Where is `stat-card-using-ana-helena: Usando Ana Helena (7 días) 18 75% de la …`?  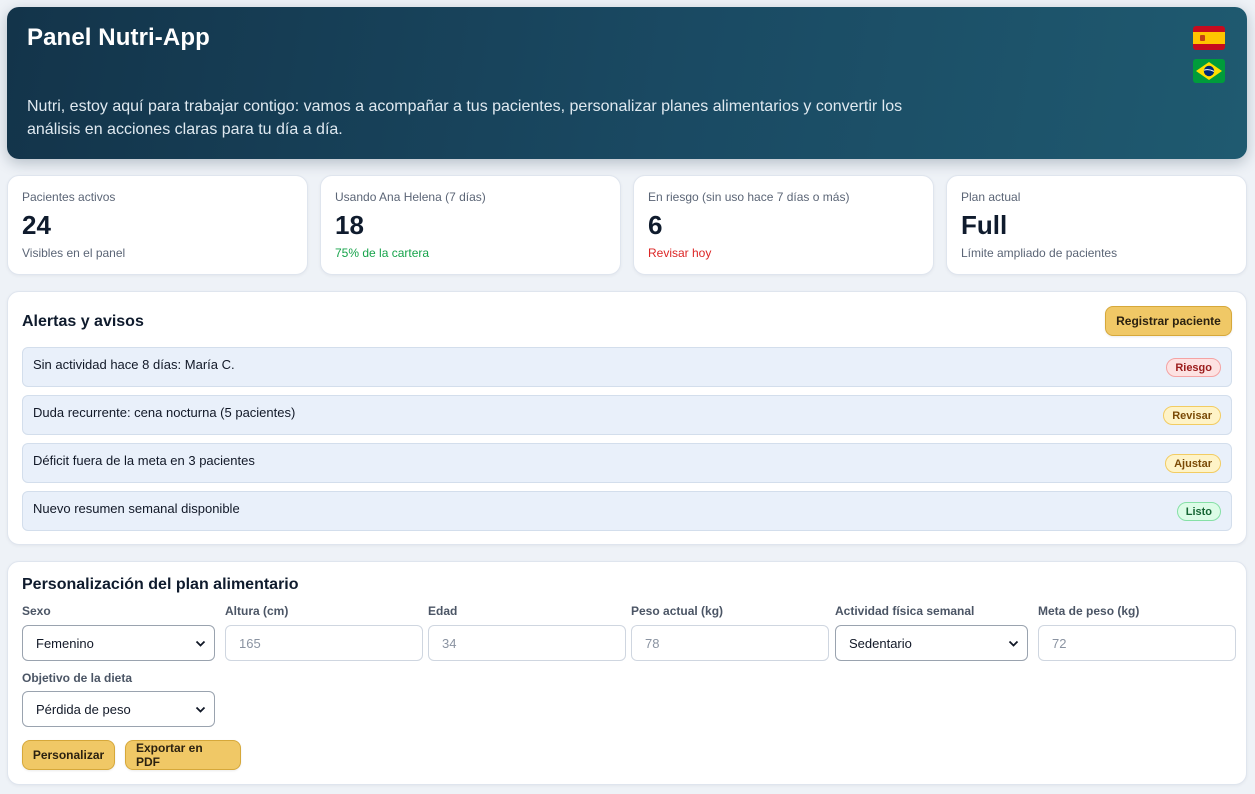 stat-card-using-ana-helena: Usando Ana Helena (7 días) 18 75% de la … is located at coordinates (470, 225).